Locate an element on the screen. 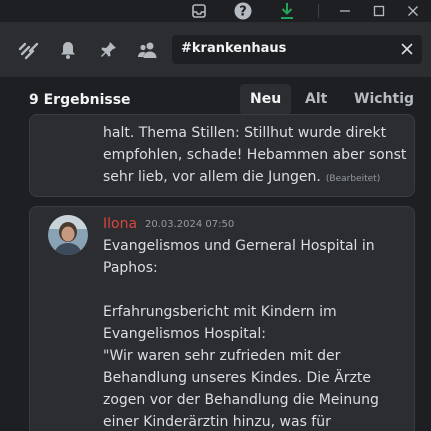 The height and width of the screenshot is (431, 431). tab-oldest: Alt is located at coordinates (316, 99).